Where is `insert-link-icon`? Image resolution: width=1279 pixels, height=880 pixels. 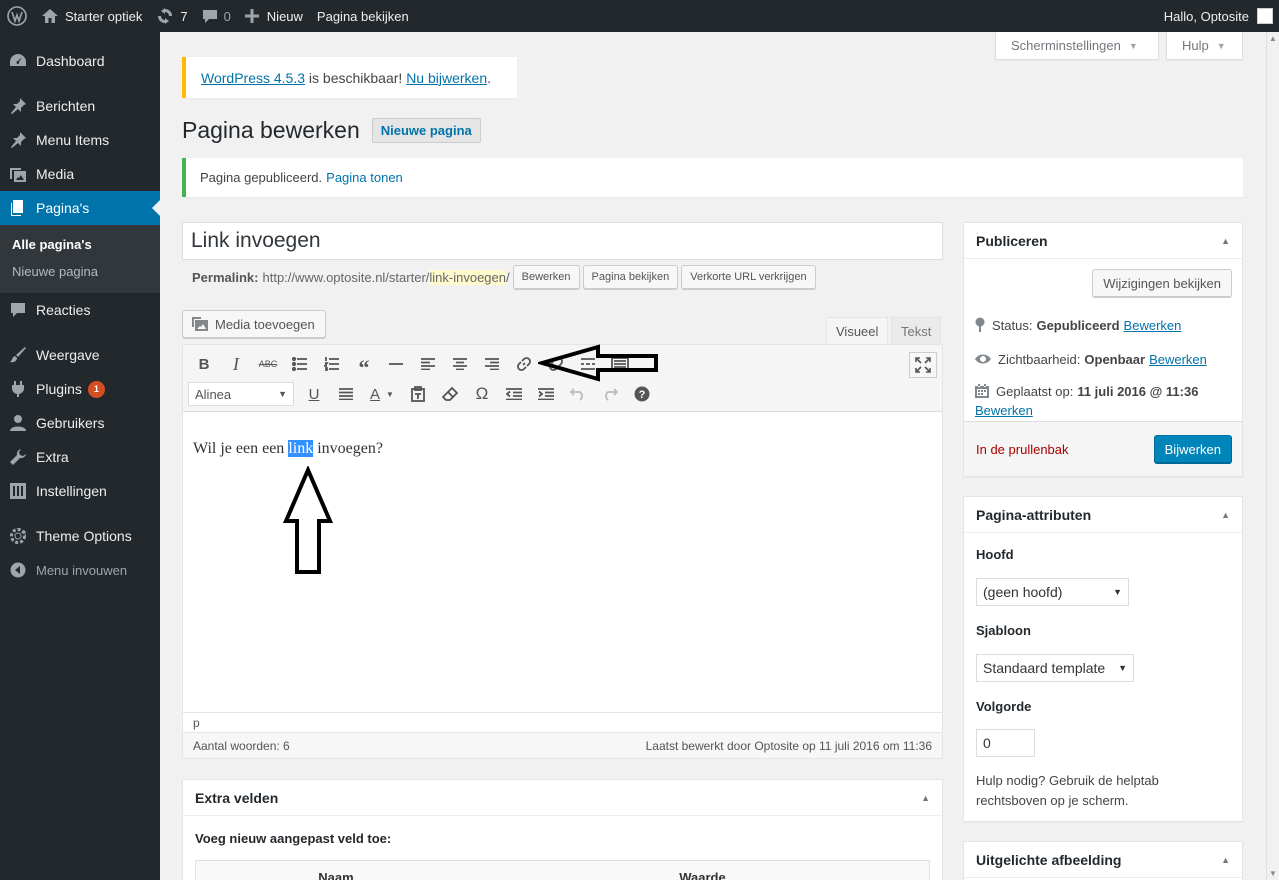 insert-link-icon is located at coordinates (524, 364).